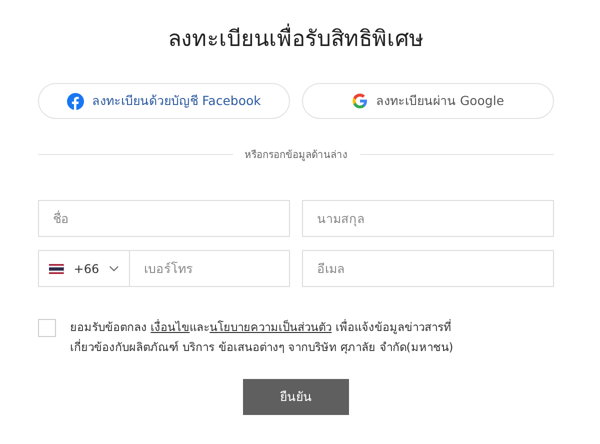 This screenshot has height=444, width=600. Describe the element at coordinates (209, 268) in the screenshot. I see `phone-field: เบอร์โทร` at that location.